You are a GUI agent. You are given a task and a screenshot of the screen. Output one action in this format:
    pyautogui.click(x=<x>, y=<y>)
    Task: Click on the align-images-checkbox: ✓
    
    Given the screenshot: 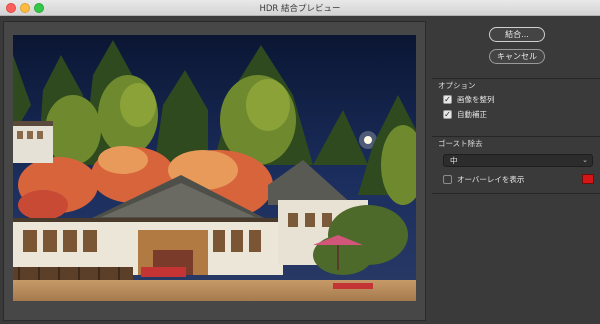 What is the action you would take?
    pyautogui.click(x=447, y=99)
    